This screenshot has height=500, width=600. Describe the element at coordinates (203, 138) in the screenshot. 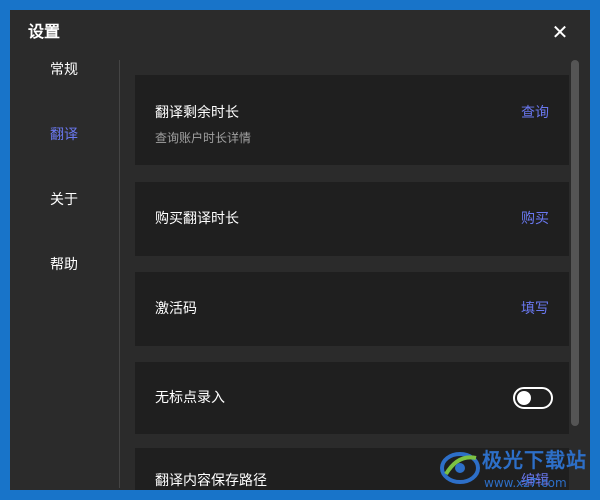

I see `remaining-time-subtitle: 查询账户时长详情` at that location.